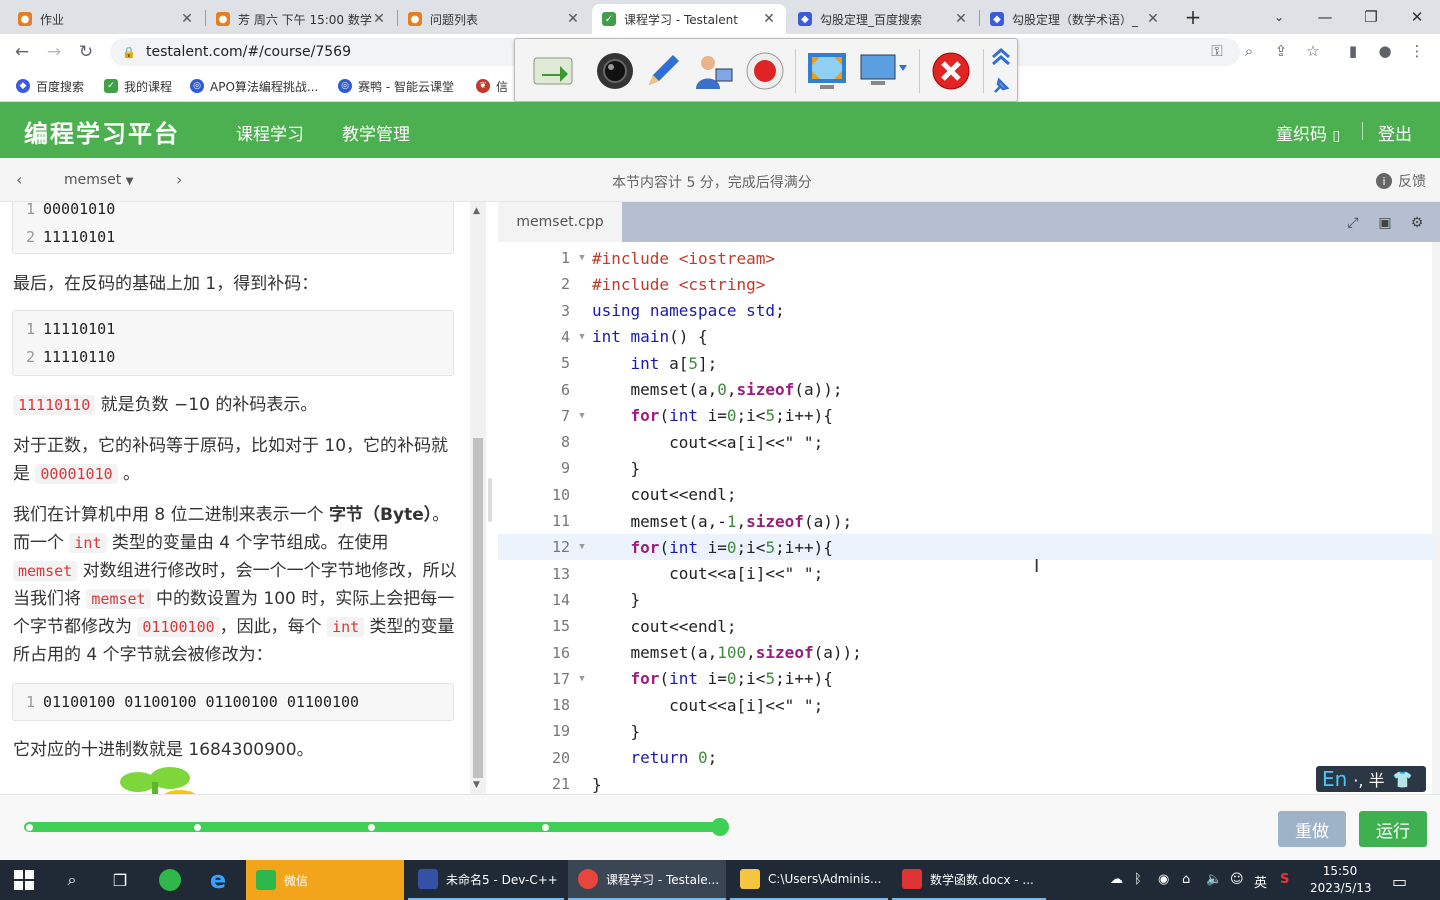 The width and height of the screenshot is (1440, 900). Describe the element at coordinates (1075, 19) in the screenshot. I see `browser-tab-baike: ◆ 勾股定理（数学术语）_ ✕` at that location.